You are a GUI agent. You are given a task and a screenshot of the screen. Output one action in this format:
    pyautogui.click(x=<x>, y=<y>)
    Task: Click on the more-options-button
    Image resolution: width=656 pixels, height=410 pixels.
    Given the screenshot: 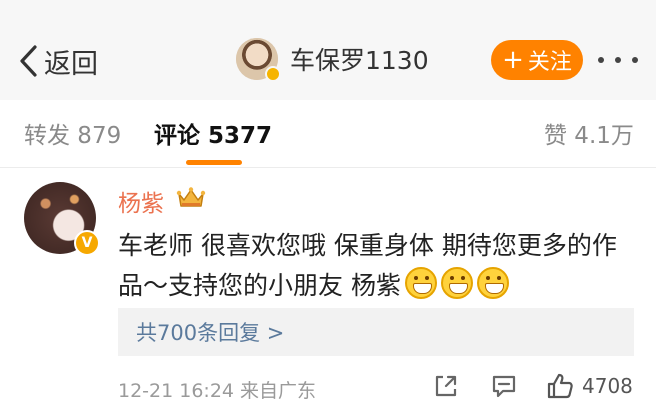 What is the action you would take?
    pyautogui.click(x=618, y=60)
    